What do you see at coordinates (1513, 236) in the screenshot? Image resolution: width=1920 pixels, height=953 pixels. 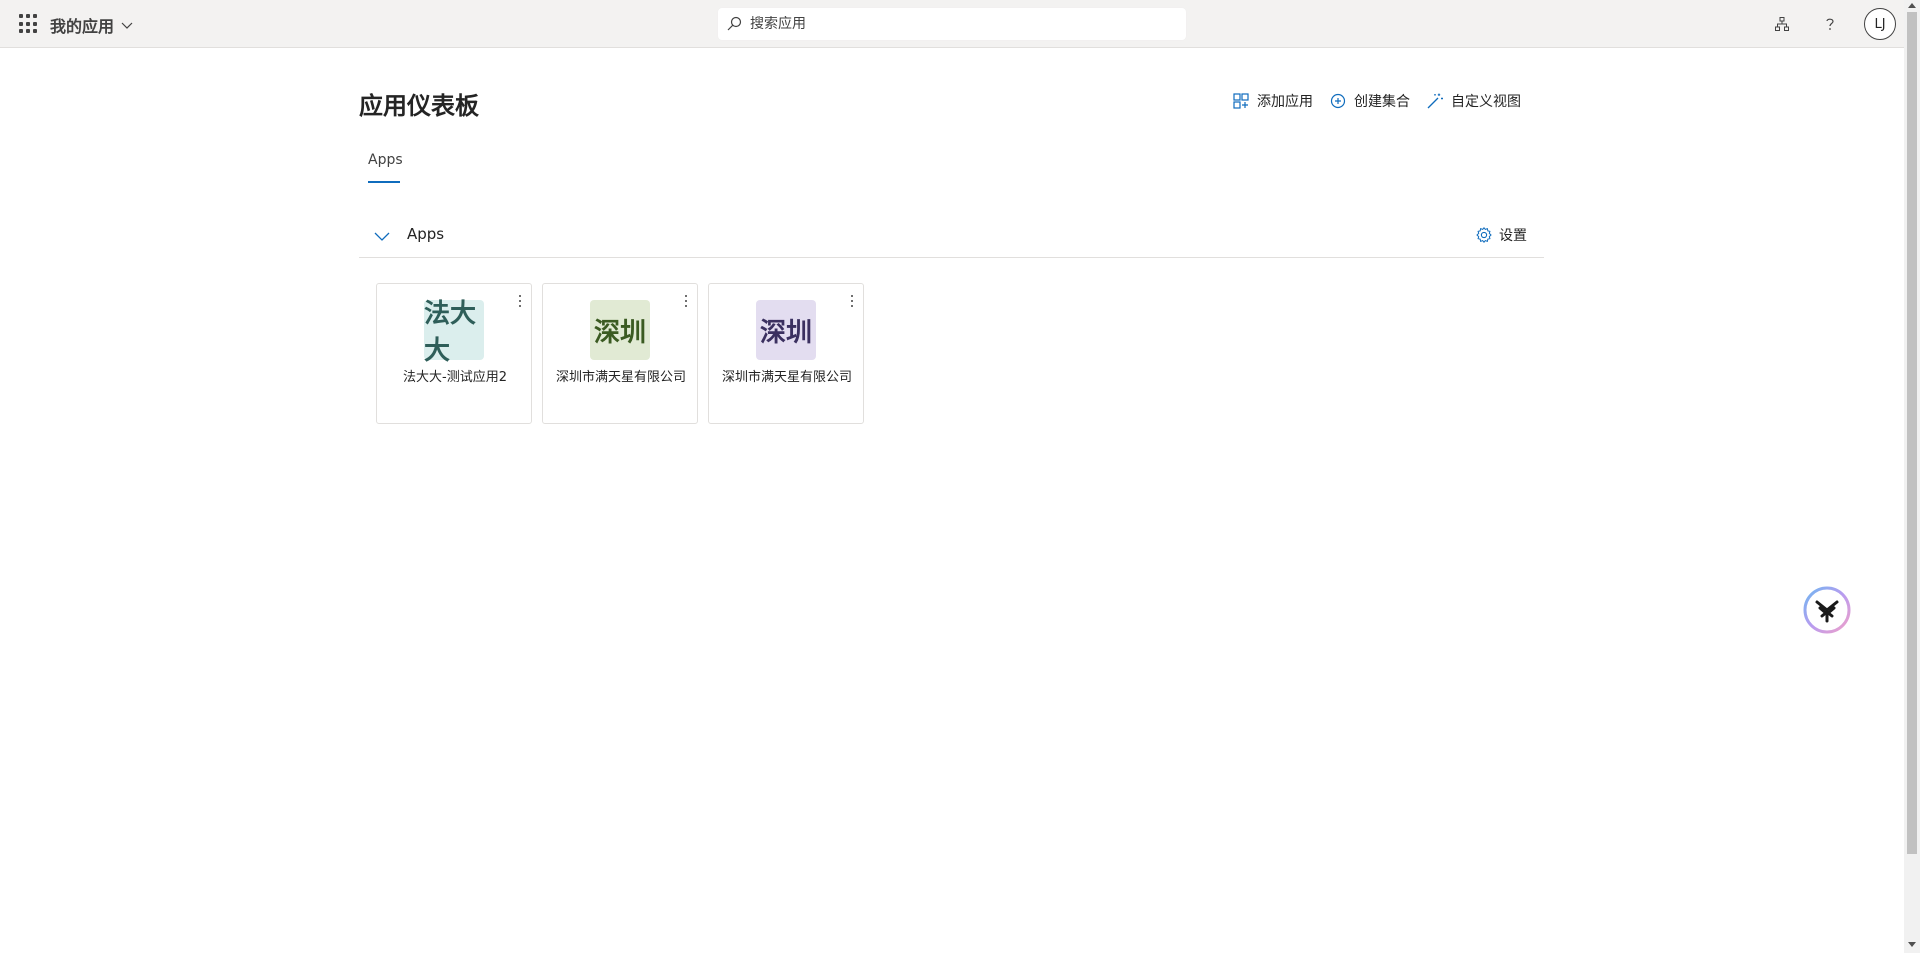 I see `settings-label: 设置` at bounding box center [1513, 236].